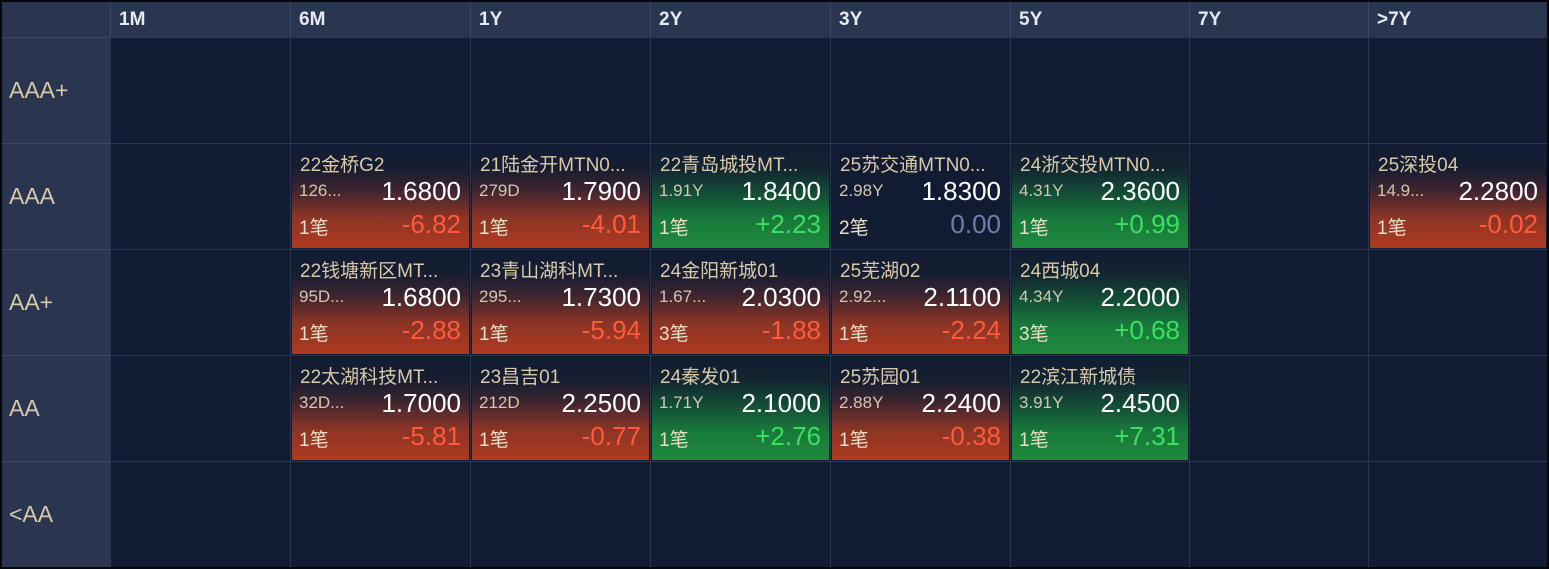 The width and height of the screenshot is (1549, 569). Describe the element at coordinates (1041, 190) in the screenshot. I see `bond-tenor: 4.31Y` at that location.